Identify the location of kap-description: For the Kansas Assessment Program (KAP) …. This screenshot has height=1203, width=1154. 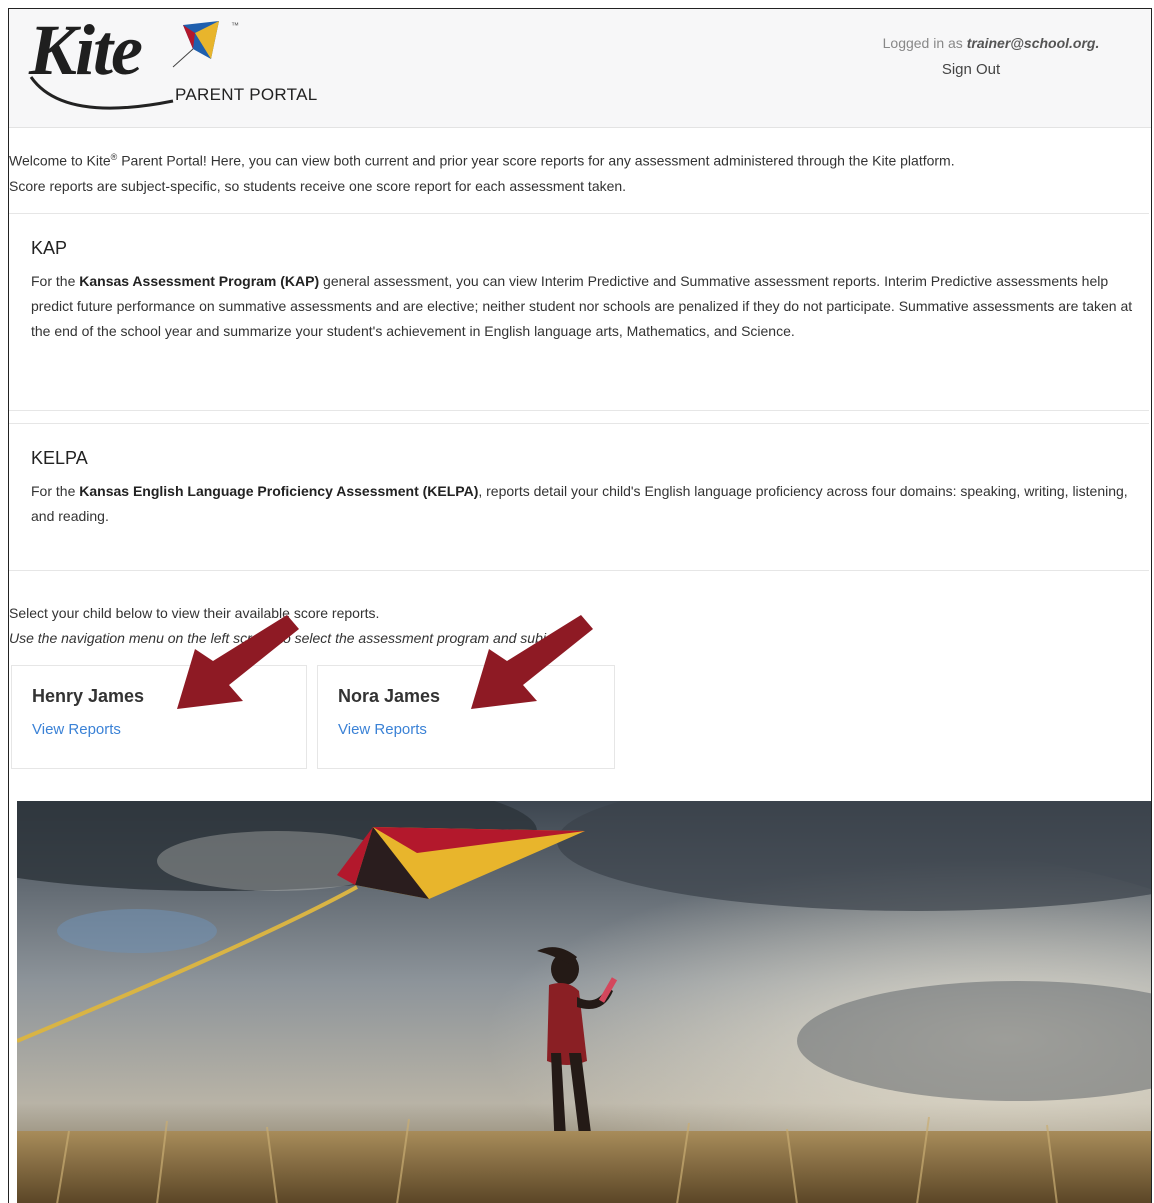
(583, 306).